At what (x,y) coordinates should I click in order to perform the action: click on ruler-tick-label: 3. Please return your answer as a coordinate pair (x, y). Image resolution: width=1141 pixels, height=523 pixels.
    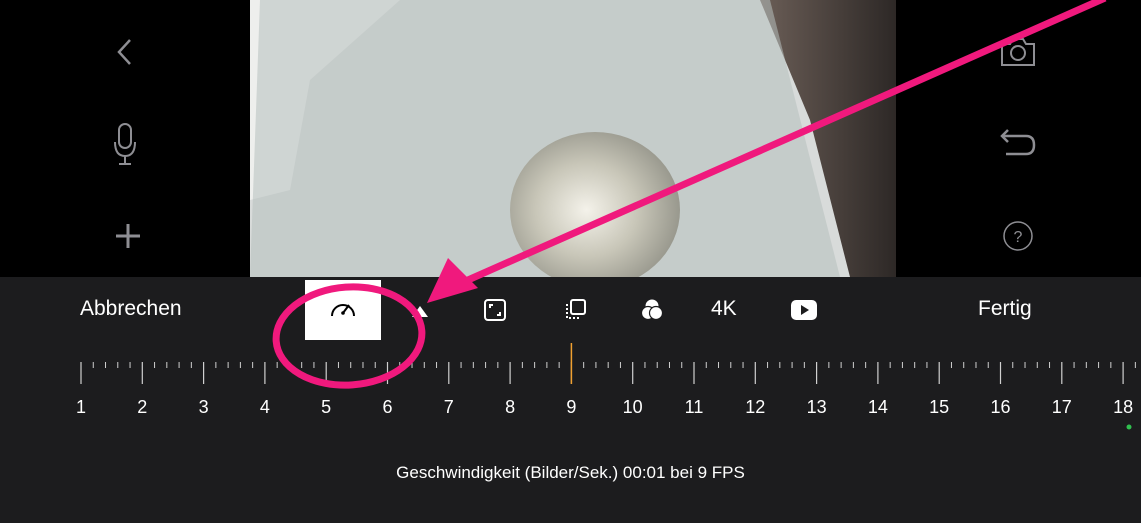
    Looking at the image, I should click on (203, 407).